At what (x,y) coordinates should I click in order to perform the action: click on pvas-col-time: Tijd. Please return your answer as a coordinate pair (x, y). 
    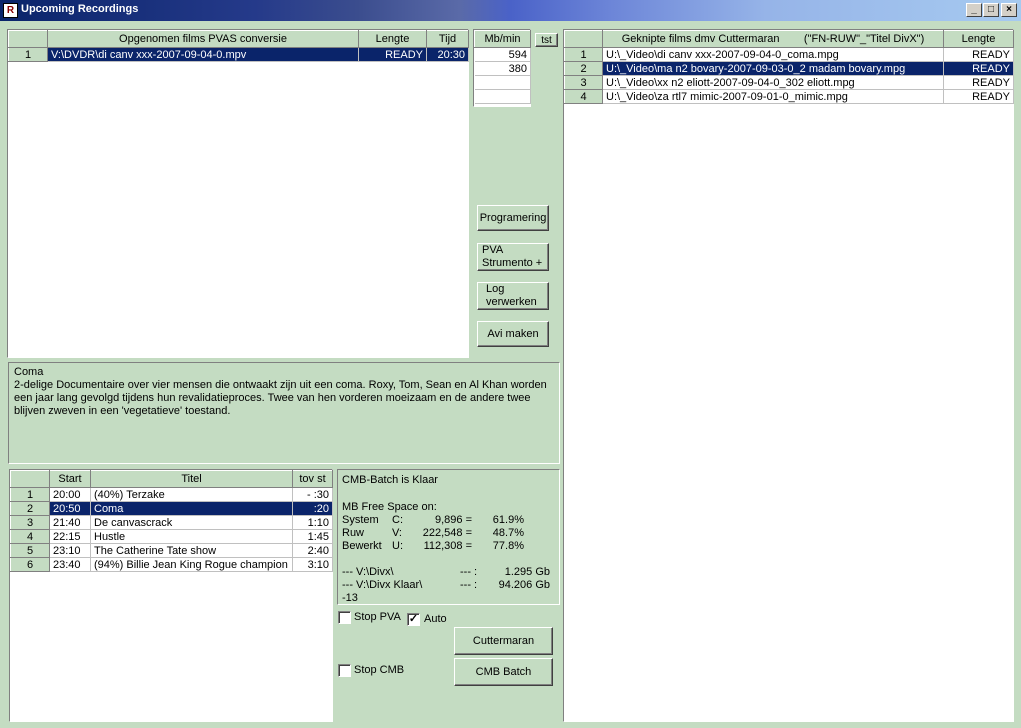
    Looking at the image, I should click on (447, 39).